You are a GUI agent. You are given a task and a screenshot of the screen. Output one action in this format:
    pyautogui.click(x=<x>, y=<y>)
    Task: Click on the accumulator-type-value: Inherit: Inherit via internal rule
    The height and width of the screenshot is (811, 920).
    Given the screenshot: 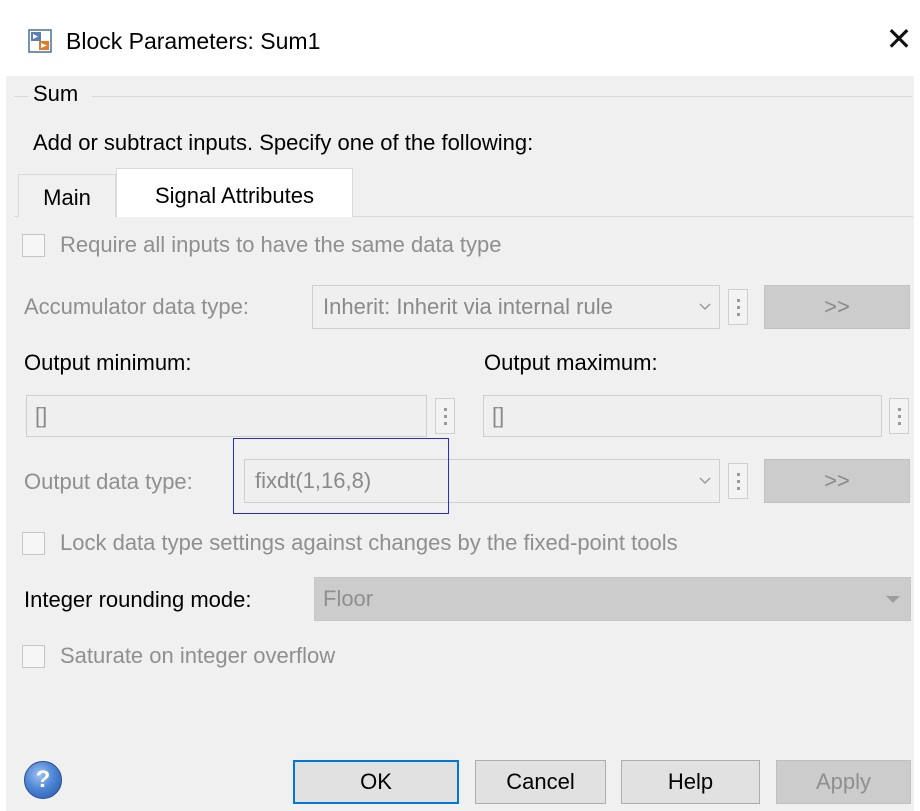 What is the action you would take?
    pyautogui.click(x=468, y=306)
    